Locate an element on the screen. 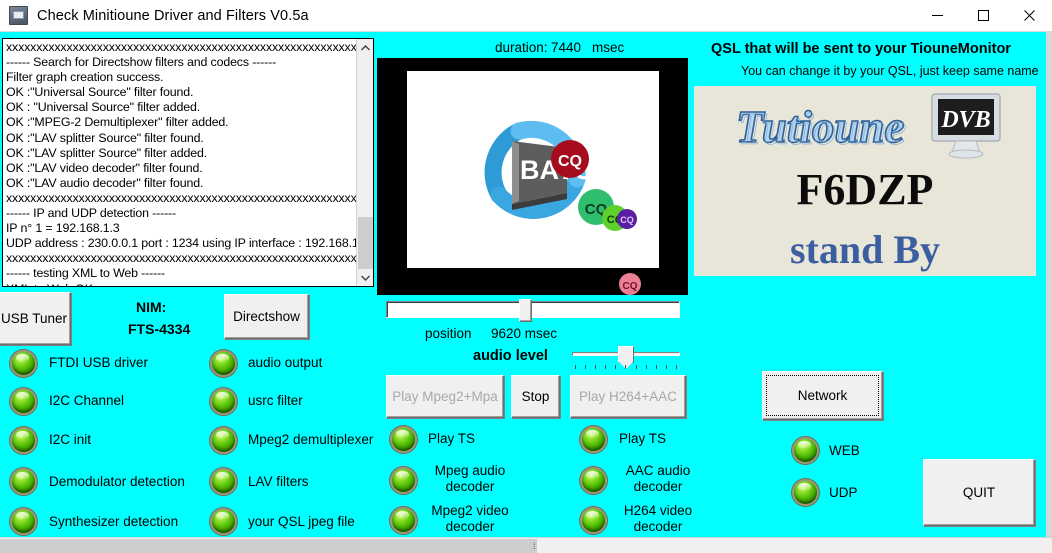 This screenshot has height=553, width=1052. dvb-monitor-badge: DVB is located at coordinates (966, 126).